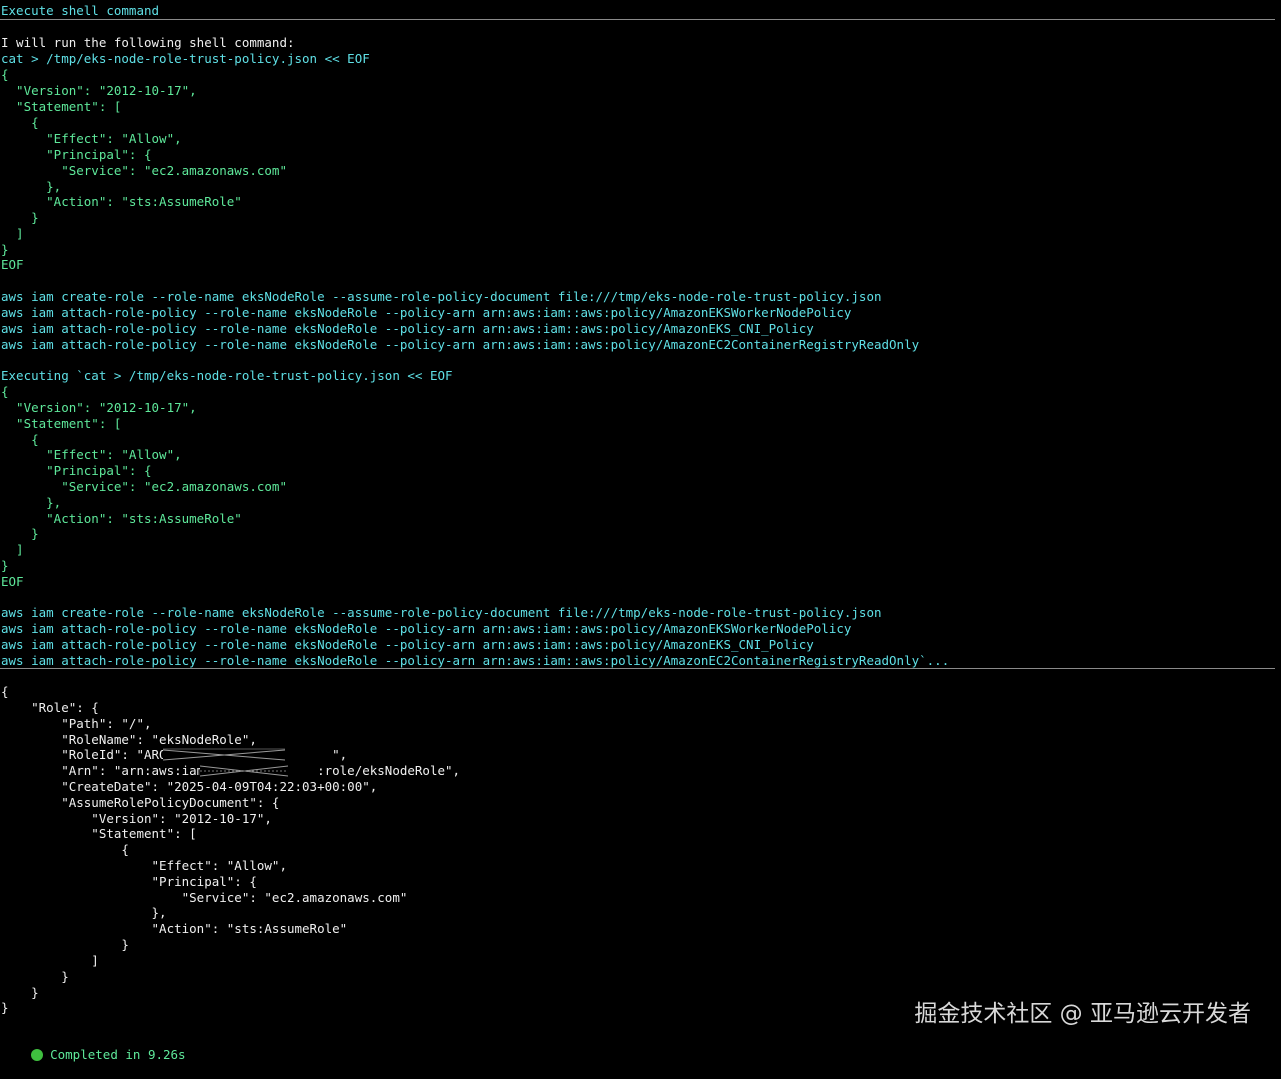 This screenshot has height=1079, width=1281. Describe the element at coordinates (76, 470) in the screenshot. I see `executing-line: "Principal": {` at that location.